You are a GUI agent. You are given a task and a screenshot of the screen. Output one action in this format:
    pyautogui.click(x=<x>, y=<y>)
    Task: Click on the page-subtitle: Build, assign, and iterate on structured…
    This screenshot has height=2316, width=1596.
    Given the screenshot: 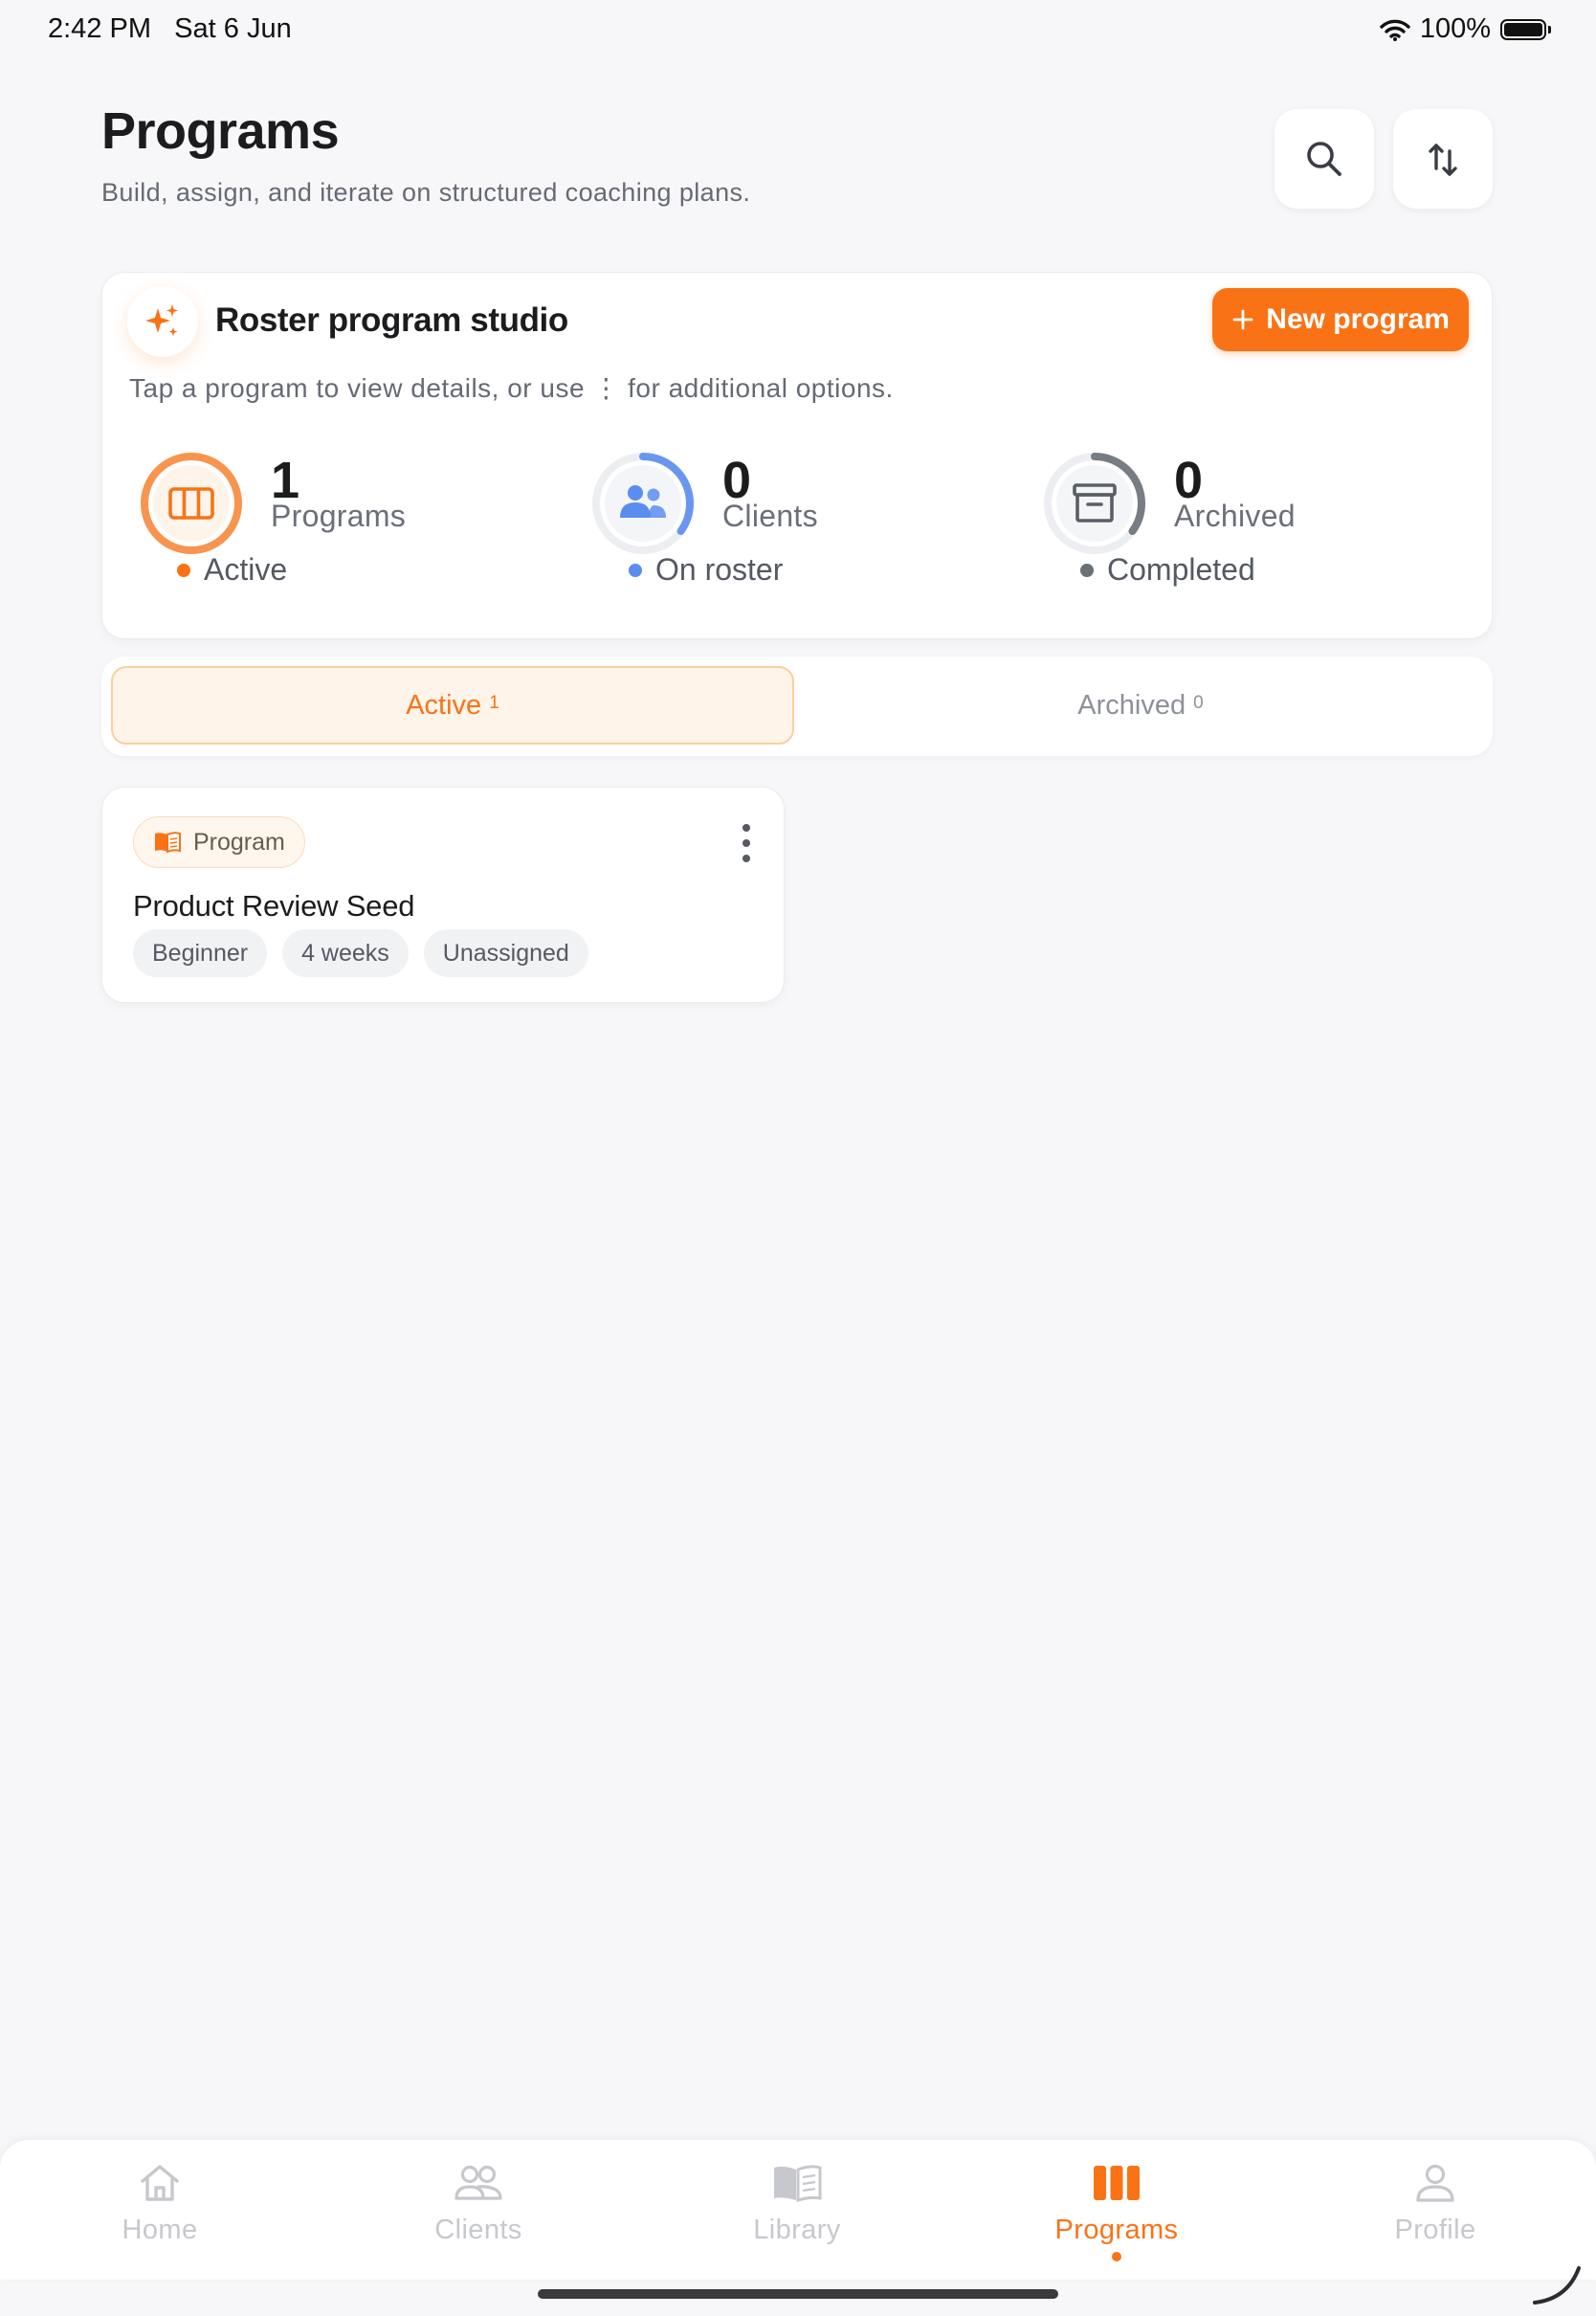 What is the action you would take?
    pyautogui.click(x=426, y=193)
    